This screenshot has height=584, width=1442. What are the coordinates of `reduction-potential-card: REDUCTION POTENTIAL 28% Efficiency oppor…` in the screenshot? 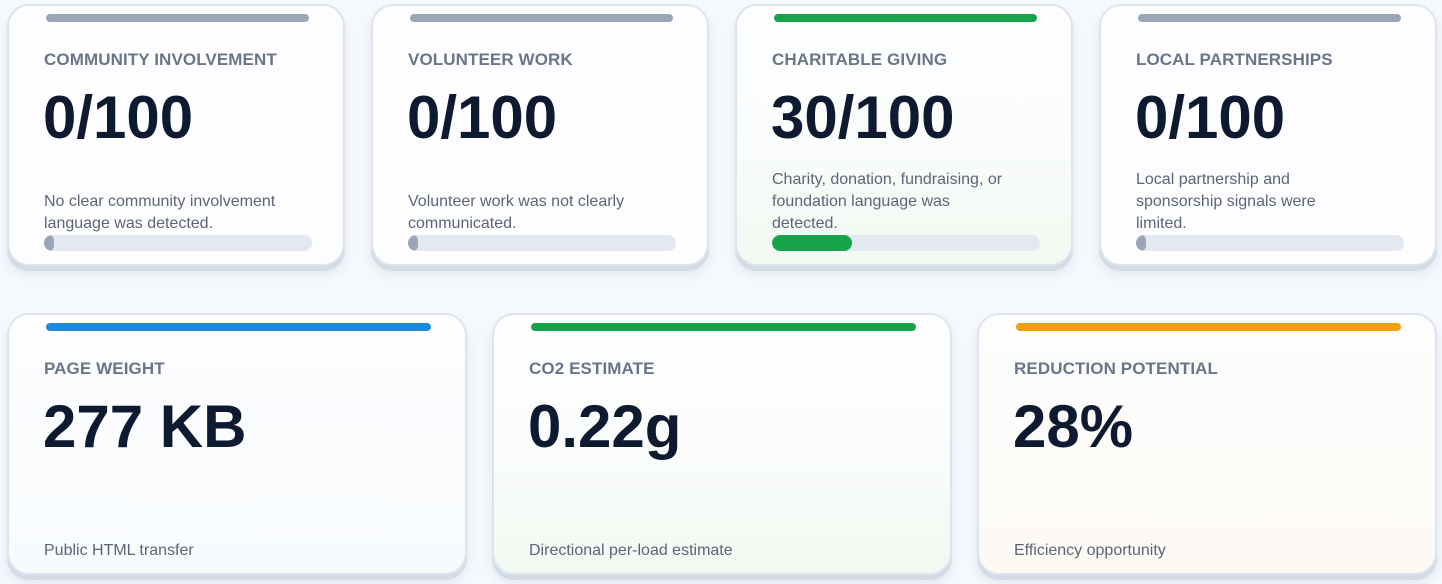 It's located at (1207, 444).